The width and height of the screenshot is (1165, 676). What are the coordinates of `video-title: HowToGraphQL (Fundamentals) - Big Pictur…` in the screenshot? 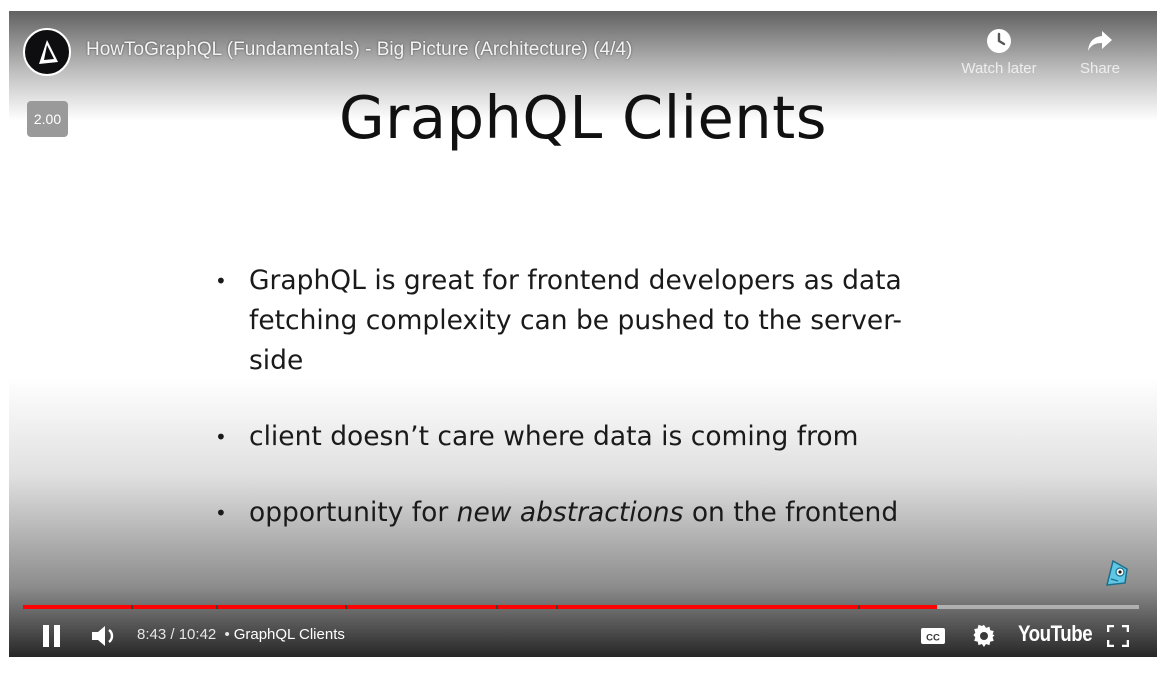 It's located at (359, 50).